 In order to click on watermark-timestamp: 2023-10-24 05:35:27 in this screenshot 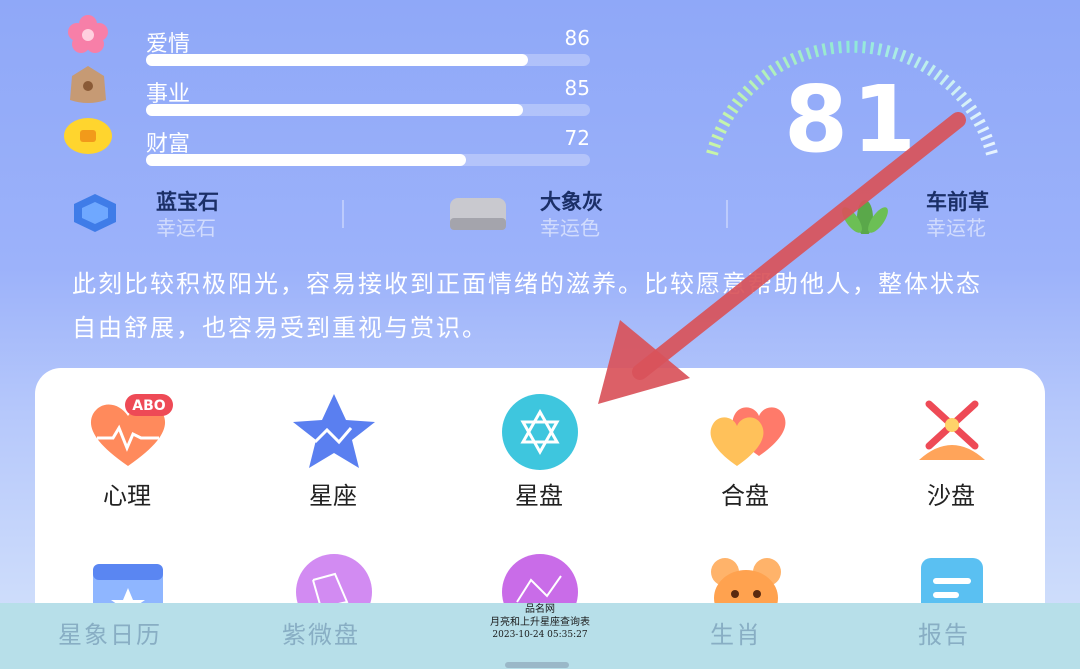, I will do `click(540, 635)`.